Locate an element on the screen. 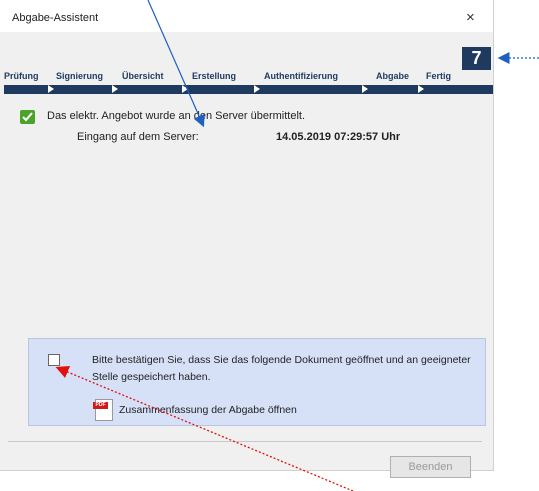 Image resolution: width=539 pixels, height=491 pixels. annotation-arrow-blue-top is located at coordinates (176, 64).